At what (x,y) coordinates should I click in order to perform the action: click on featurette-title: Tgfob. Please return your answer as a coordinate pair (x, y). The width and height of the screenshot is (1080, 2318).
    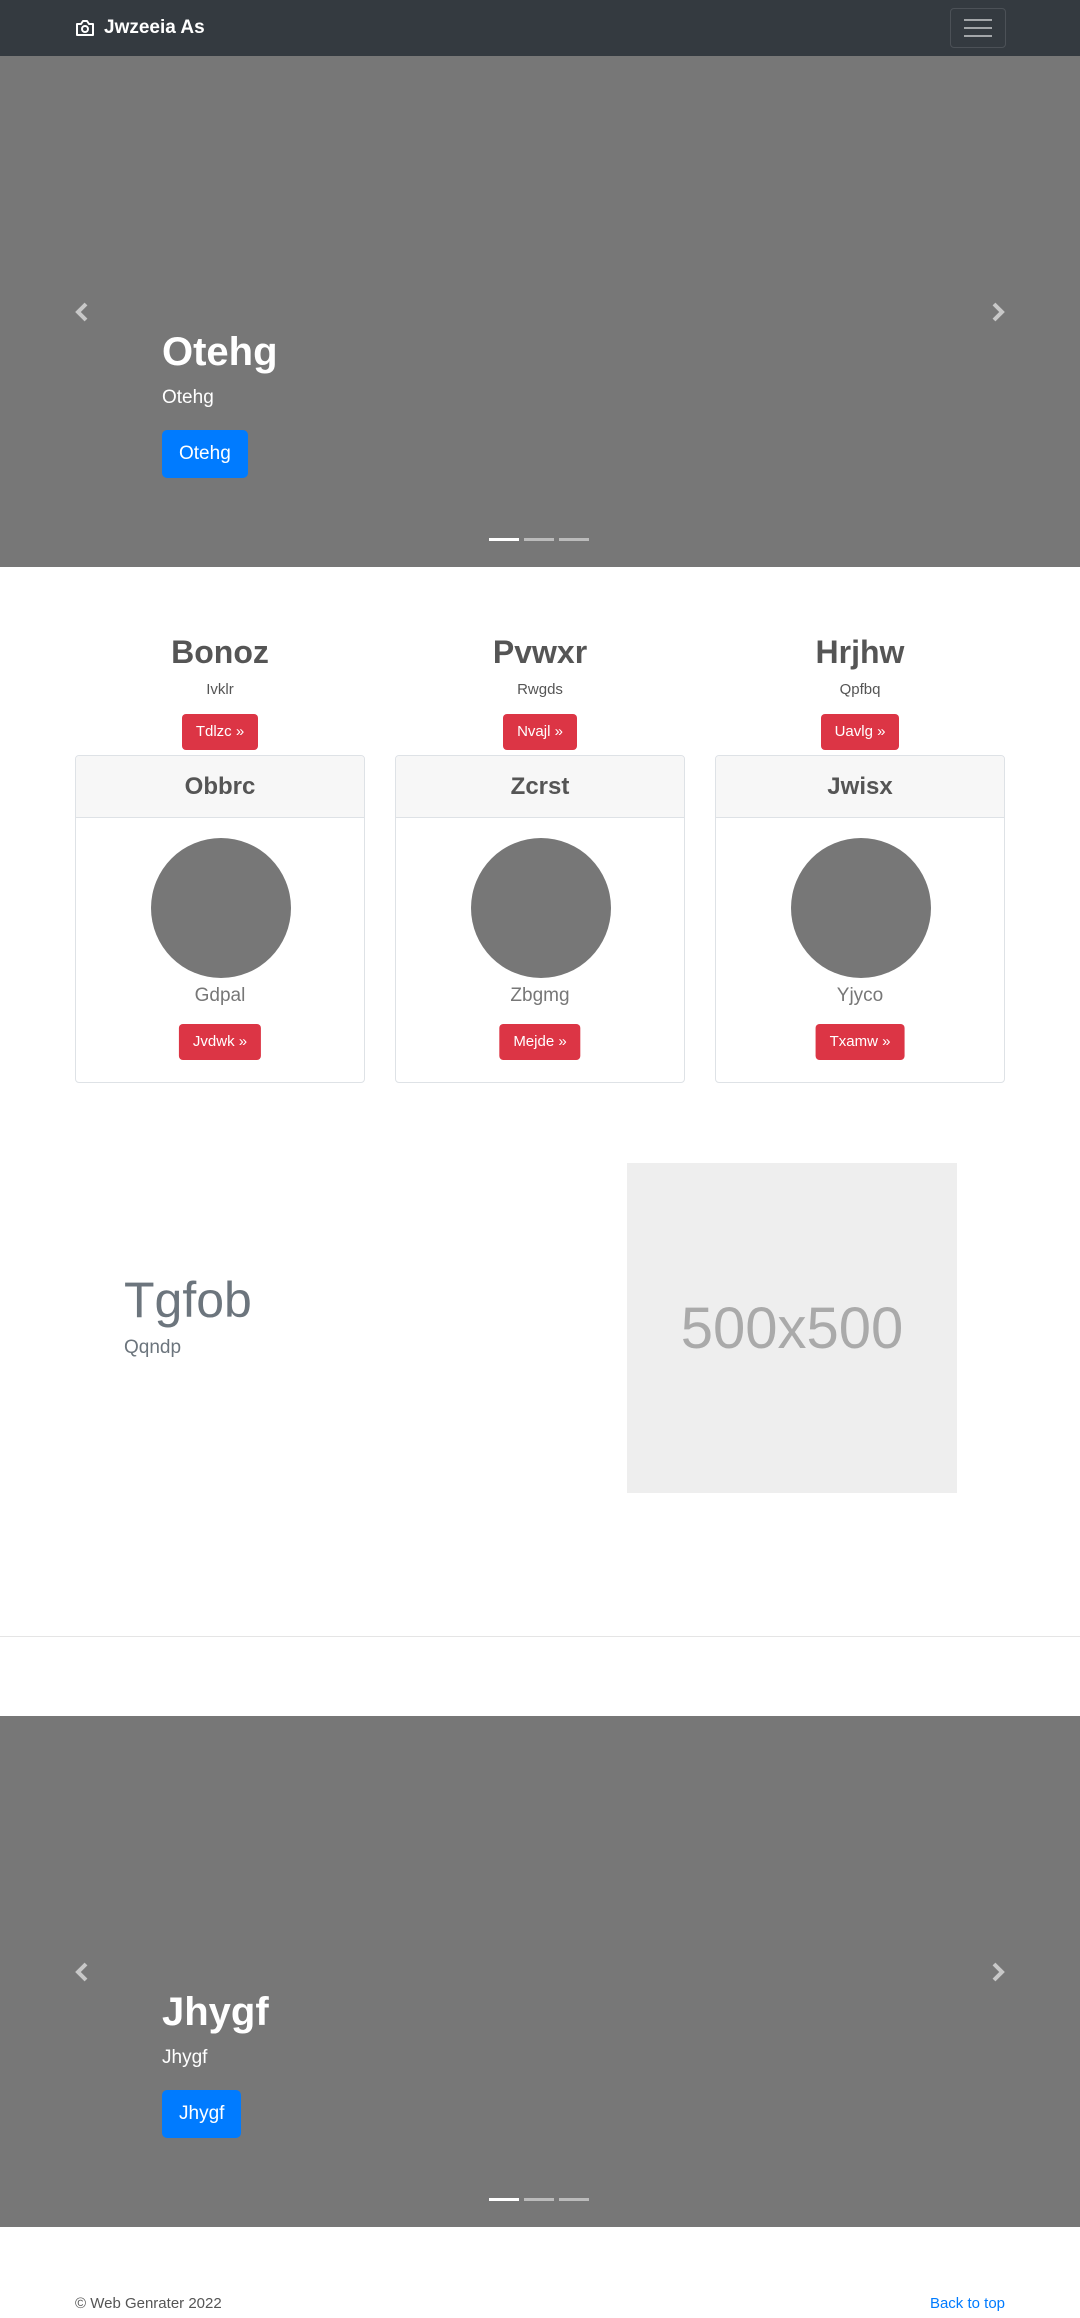
    Looking at the image, I should click on (188, 1300).